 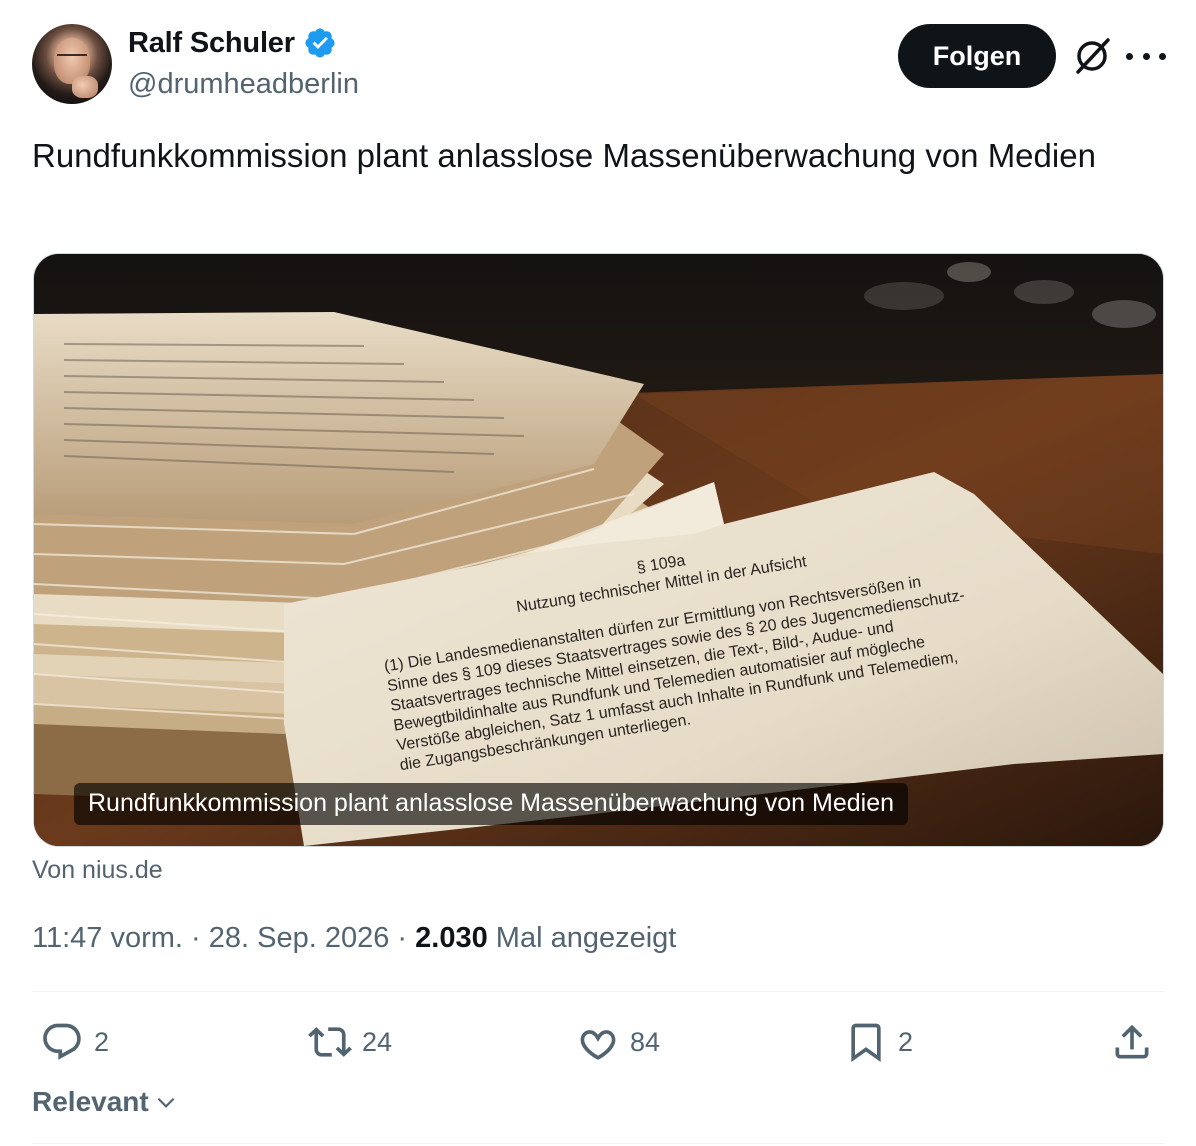 What do you see at coordinates (211, 43) in the screenshot?
I see `author-name: Ralf Schuler` at bounding box center [211, 43].